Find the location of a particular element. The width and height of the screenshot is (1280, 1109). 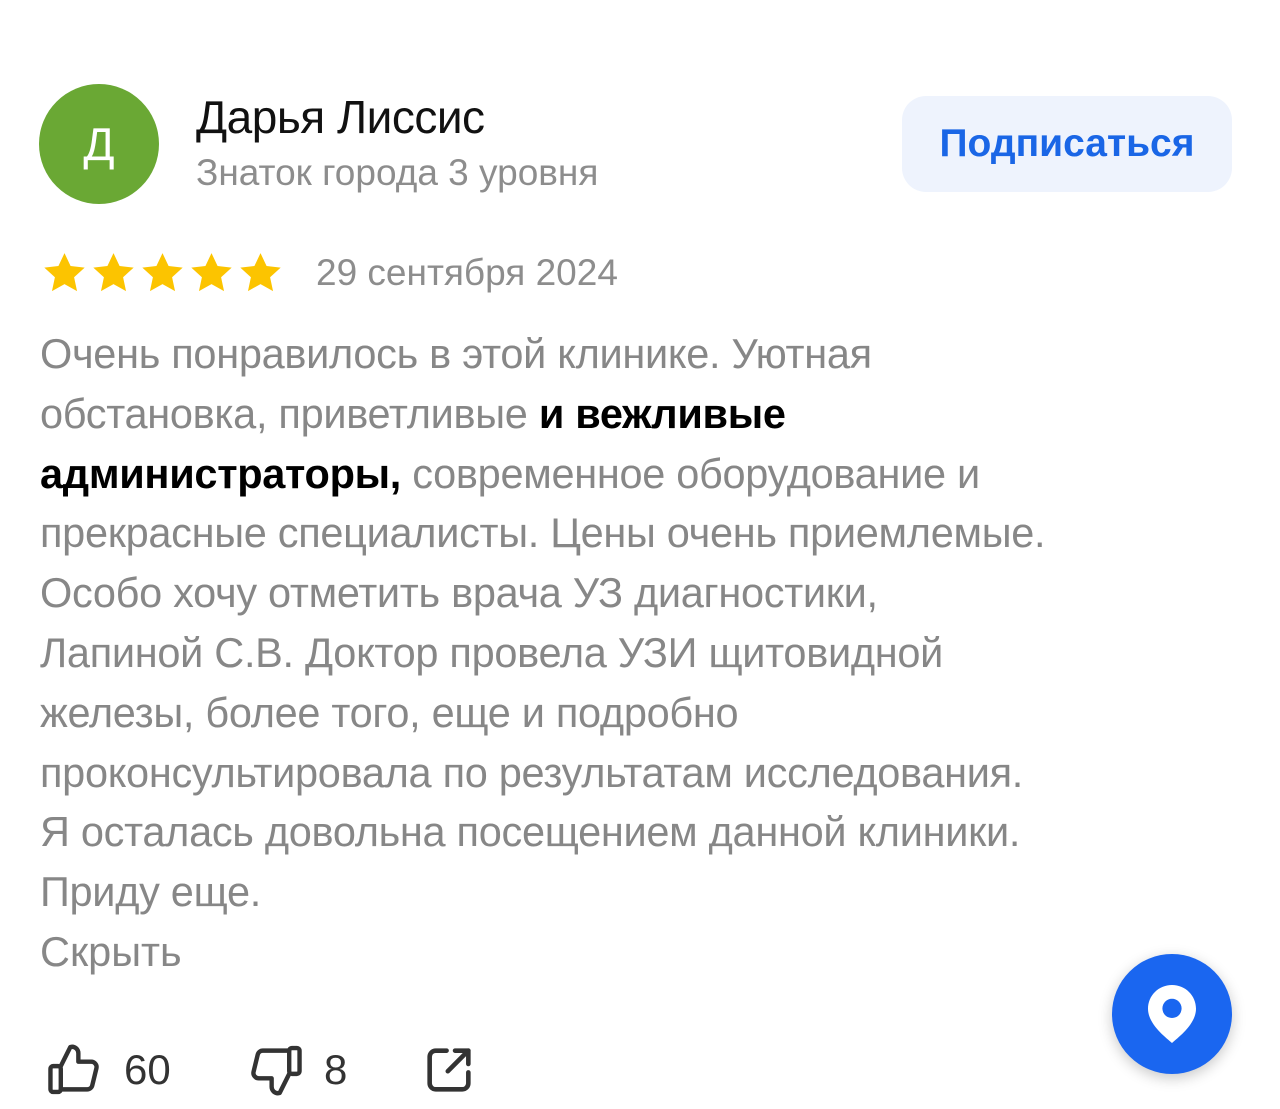

dislike-button: 8 is located at coordinates (295, 1070).